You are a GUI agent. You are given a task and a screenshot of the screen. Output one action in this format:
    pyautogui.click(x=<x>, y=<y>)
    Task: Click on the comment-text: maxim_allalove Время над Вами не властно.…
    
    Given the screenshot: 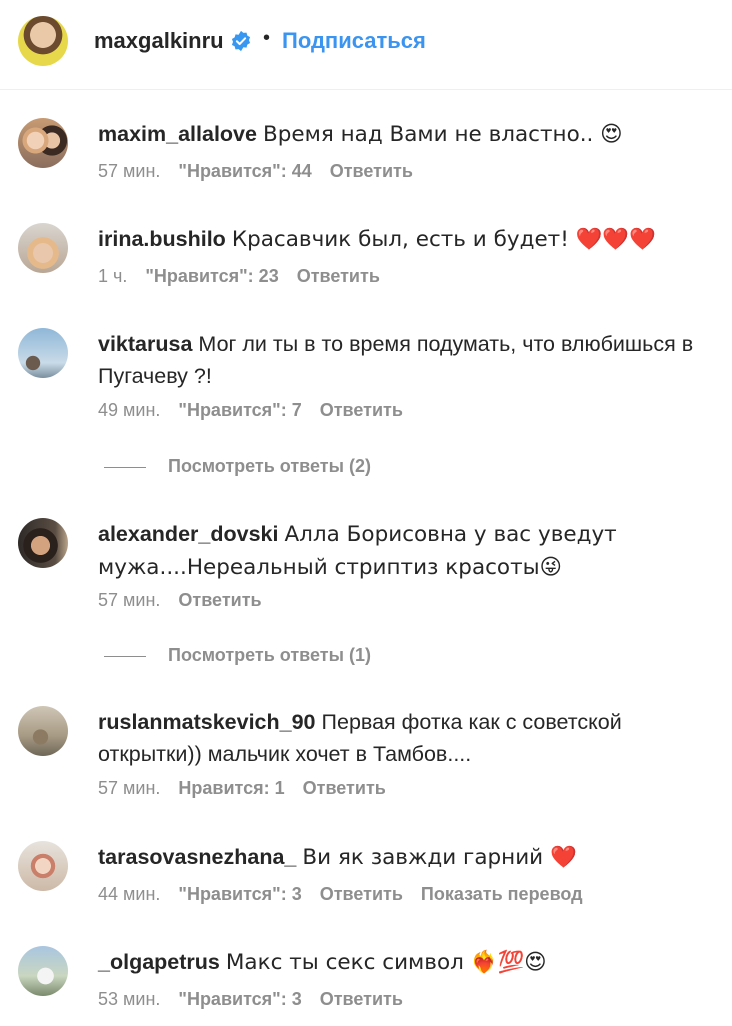 What is the action you would take?
    pyautogui.click(x=410, y=134)
    